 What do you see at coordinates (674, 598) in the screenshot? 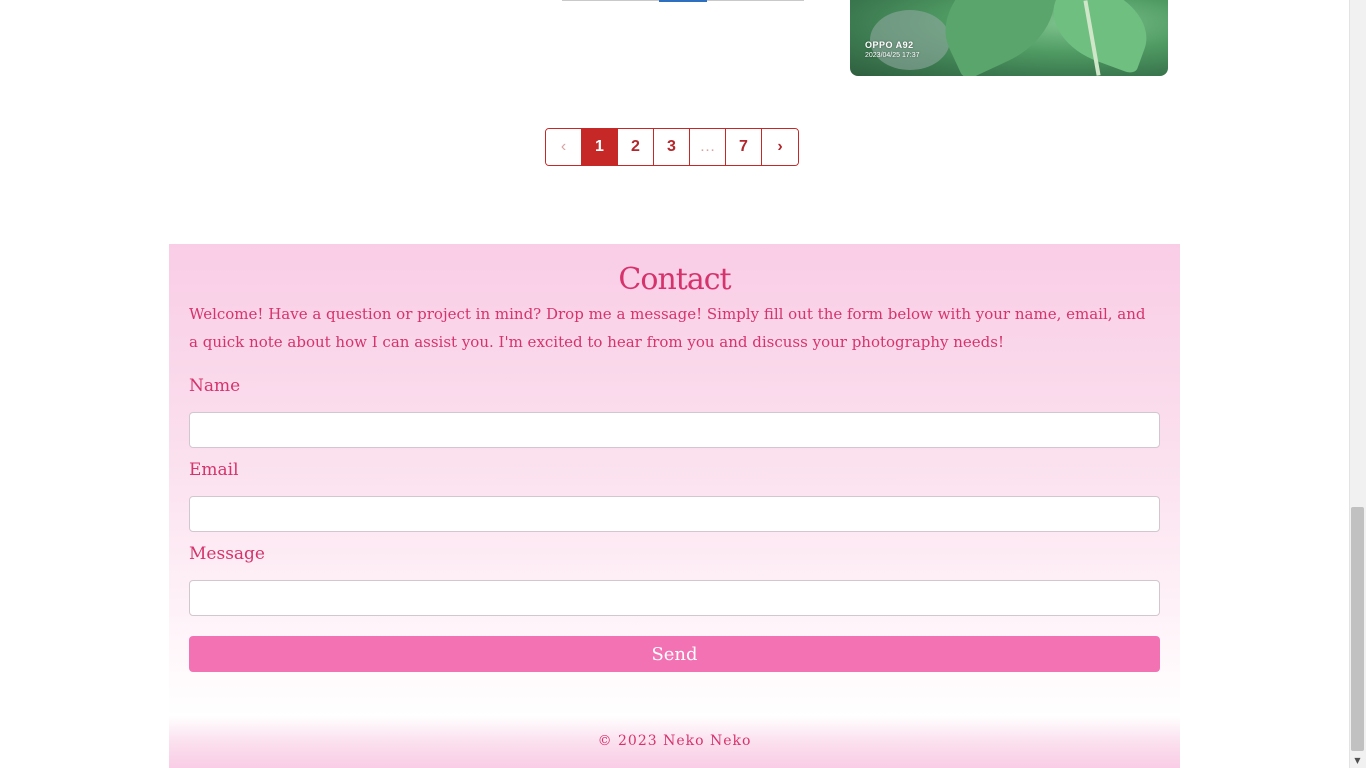
I see `message-input` at bounding box center [674, 598].